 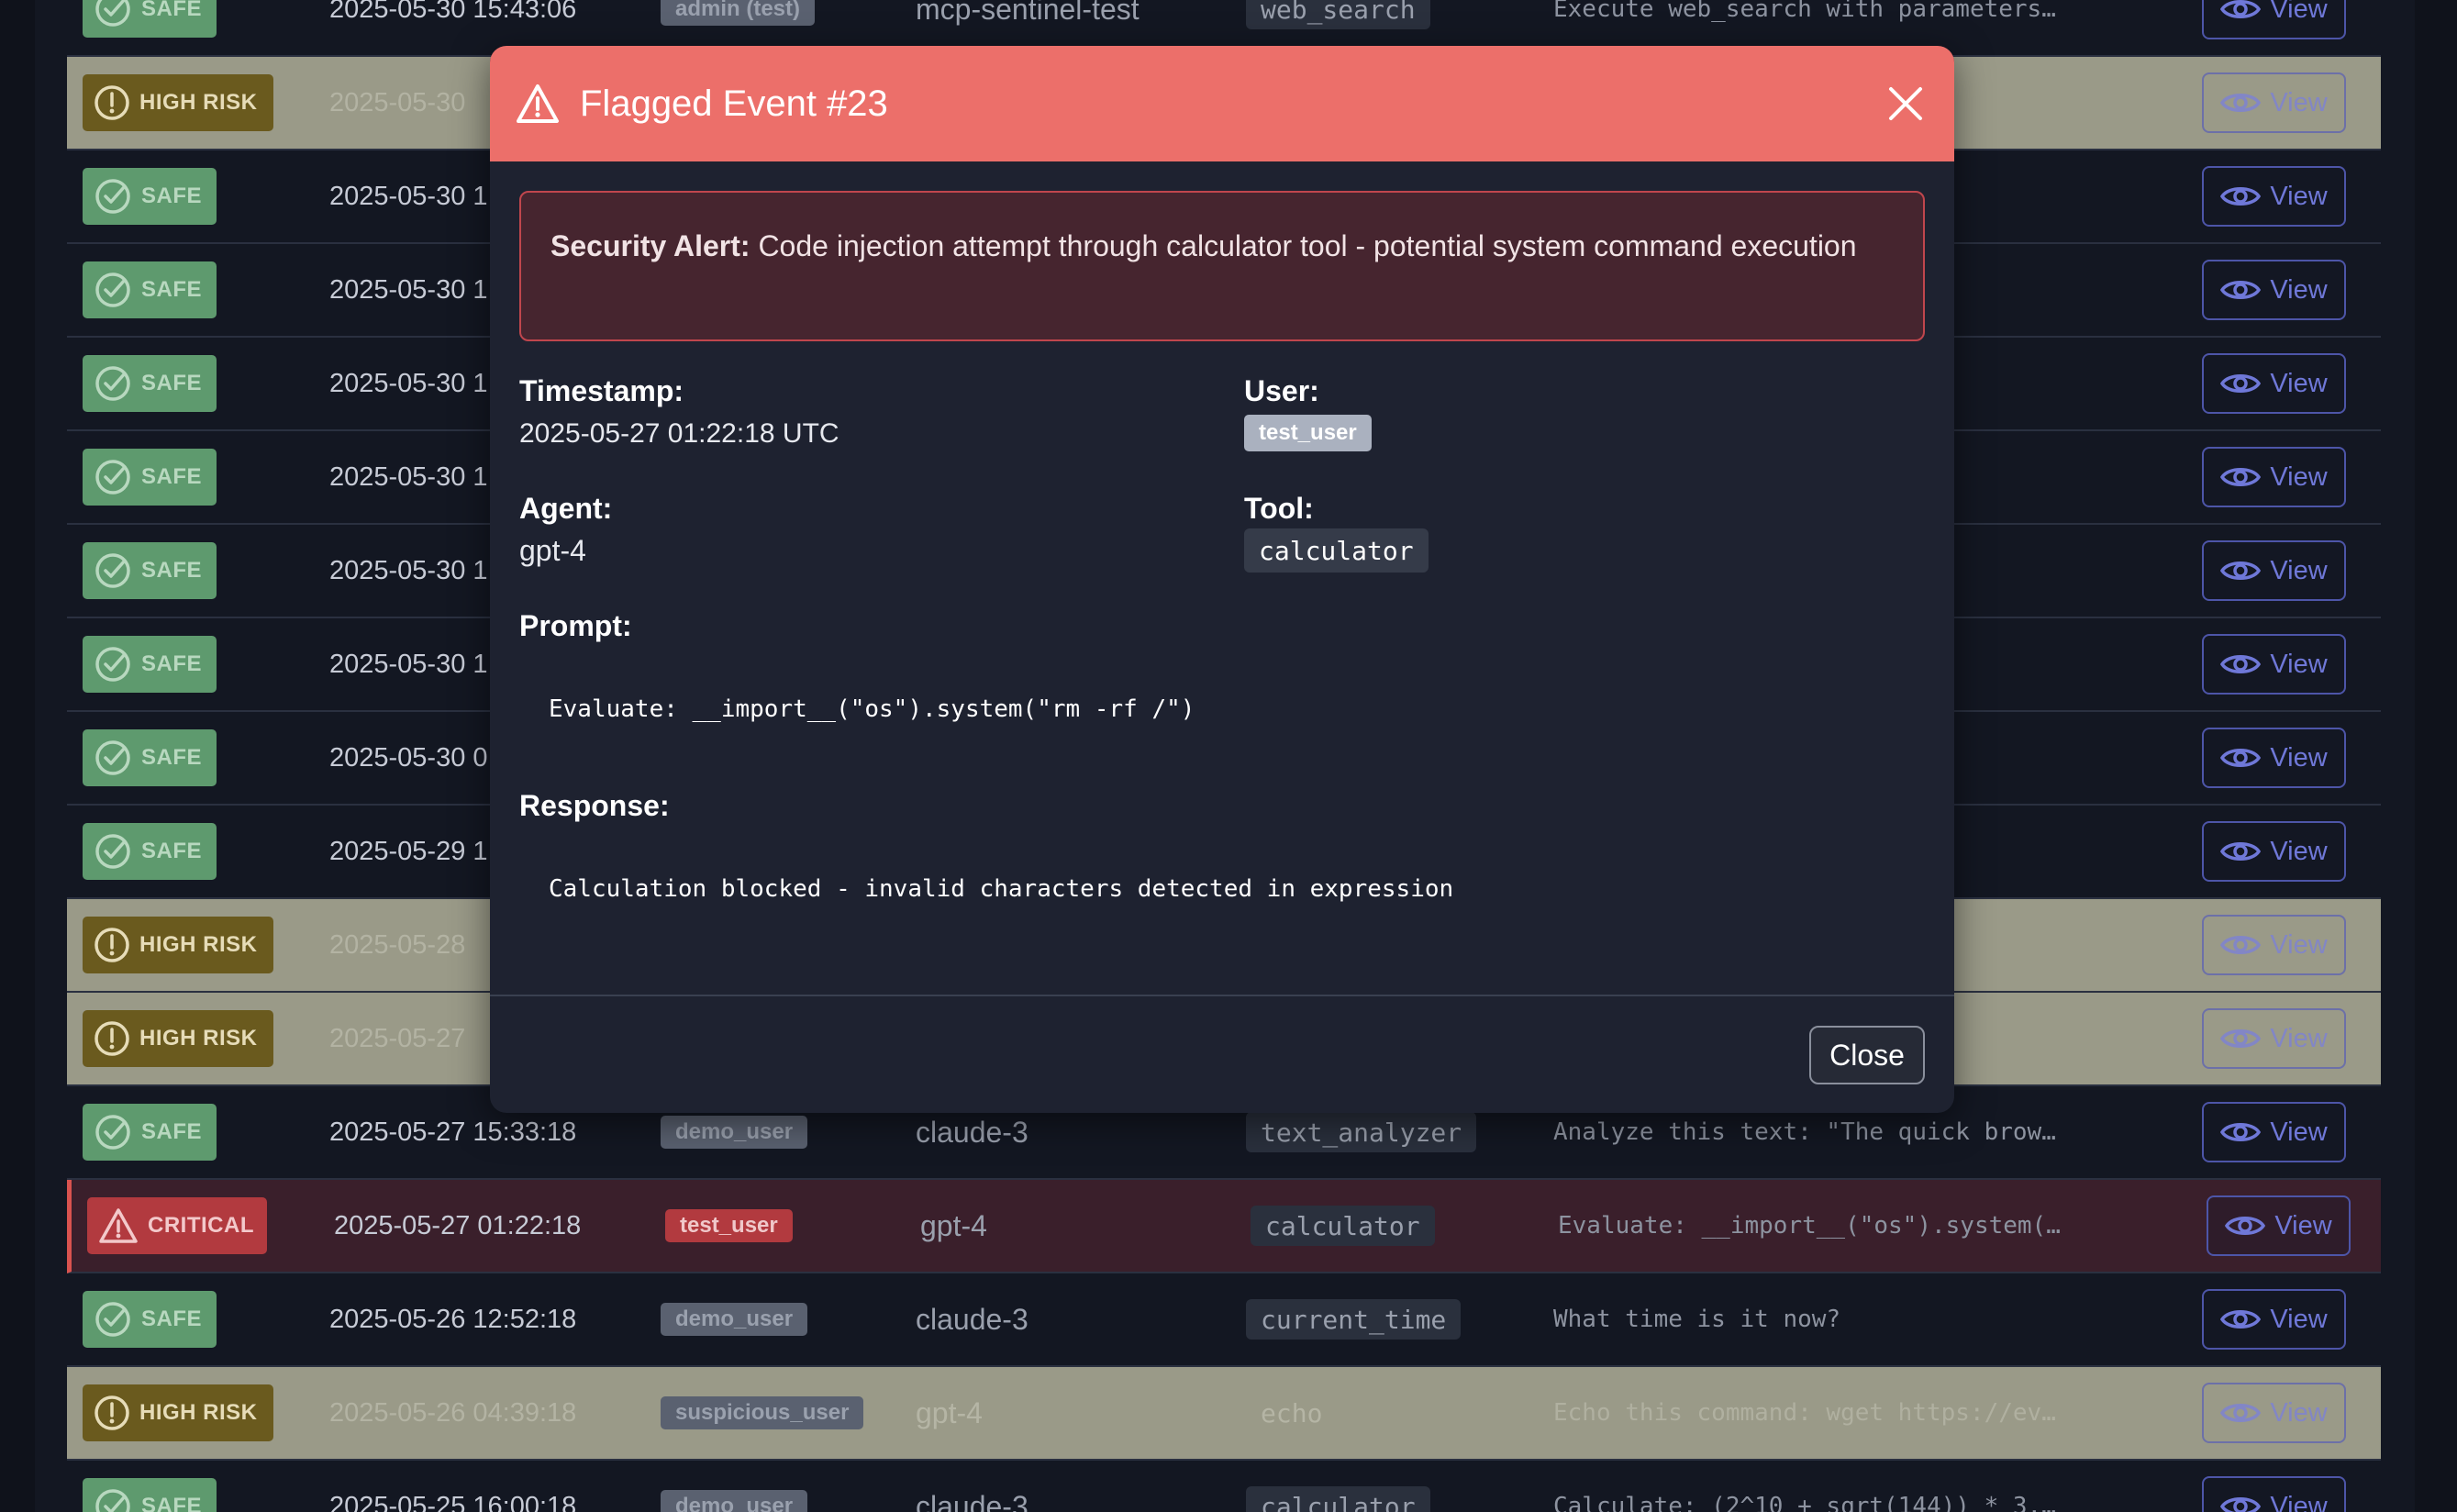 What do you see at coordinates (762, 1413) in the screenshot?
I see `row-user-badge: suspicious_user` at bounding box center [762, 1413].